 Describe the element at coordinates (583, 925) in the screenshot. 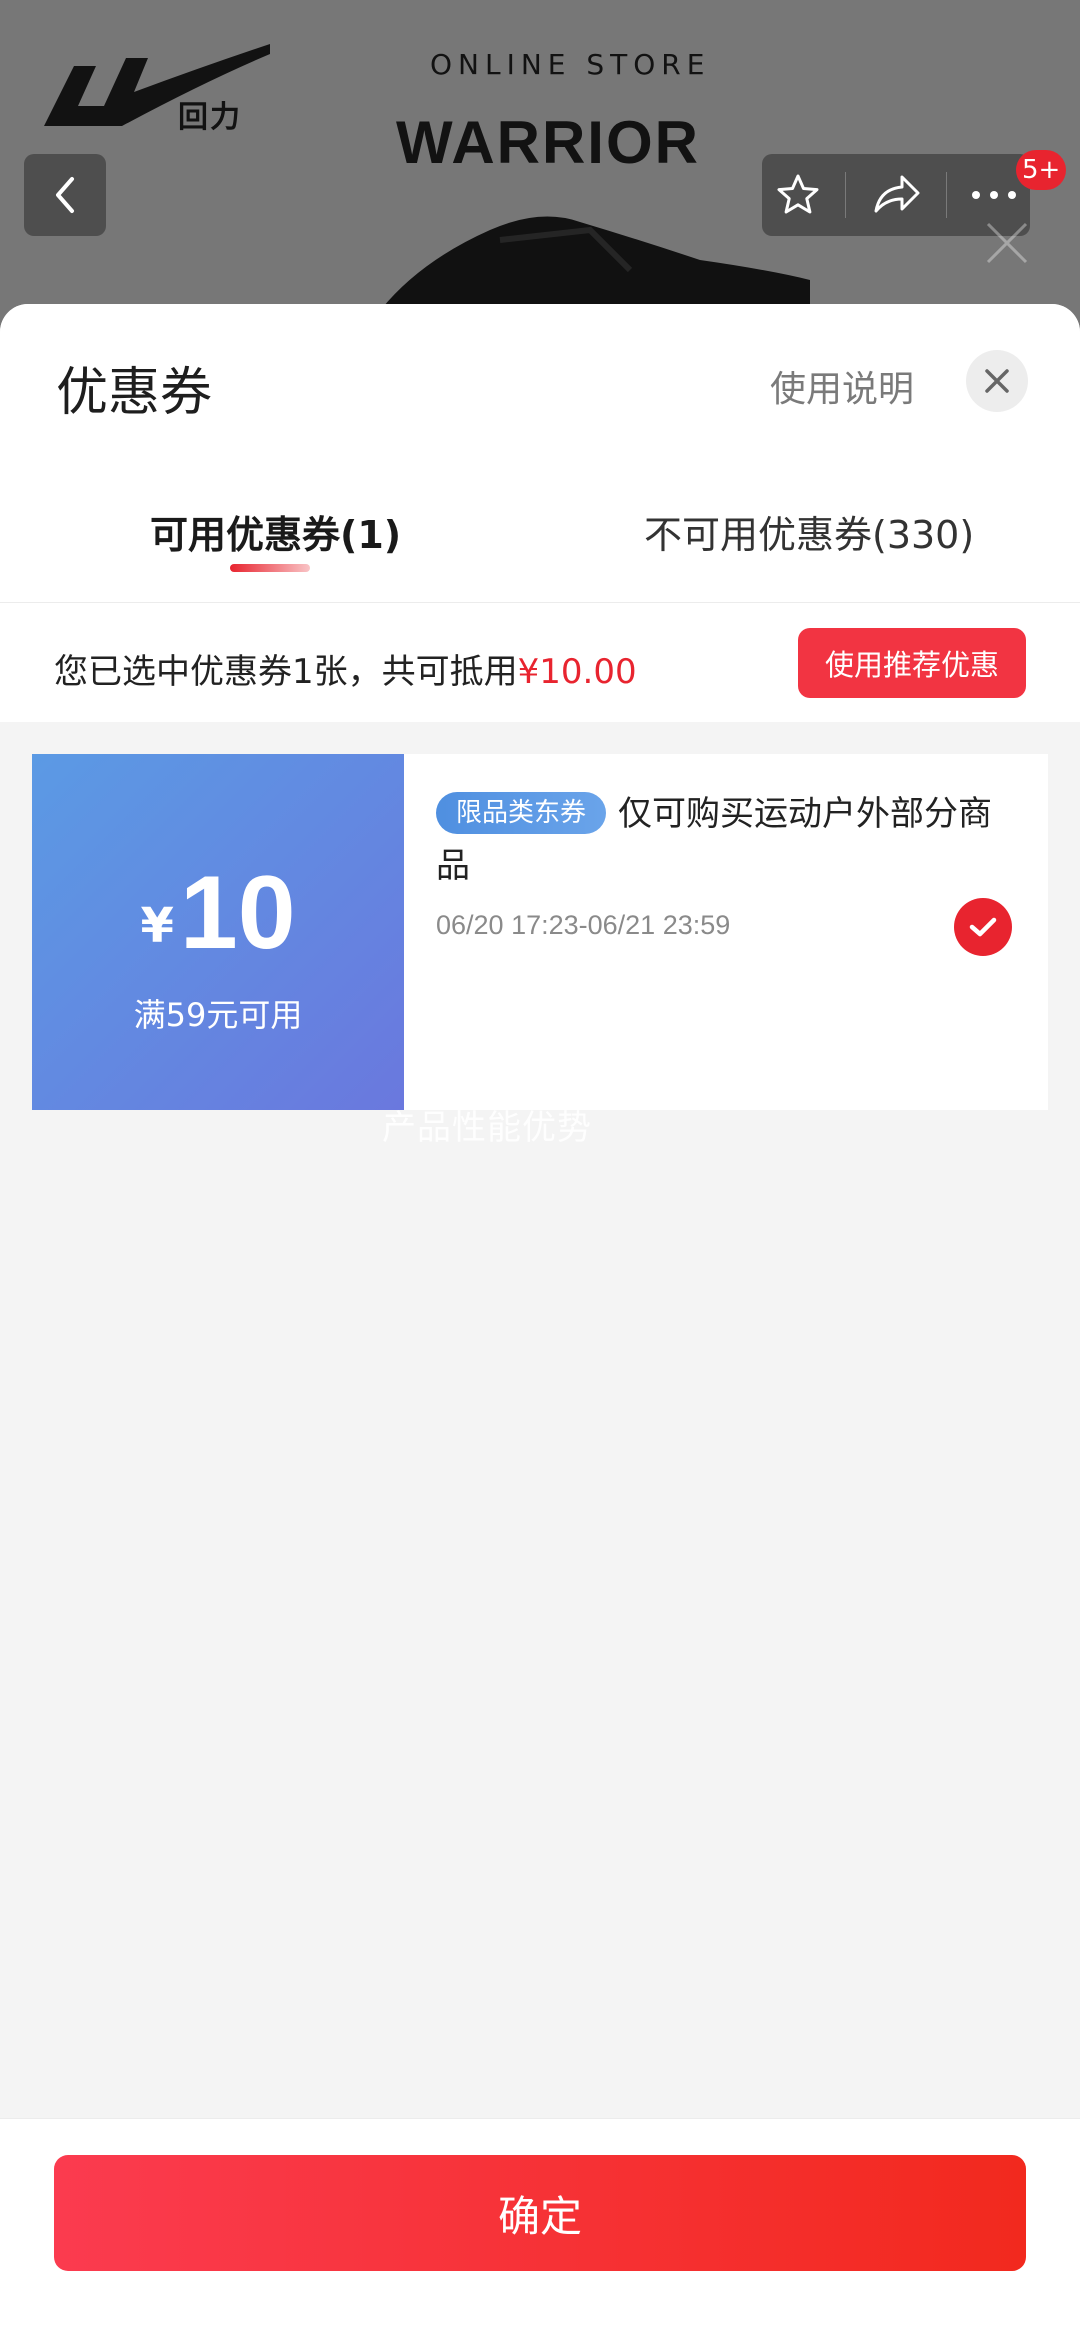

I see `coupon-validity: 06/20 17:23-06/21 23:59` at that location.